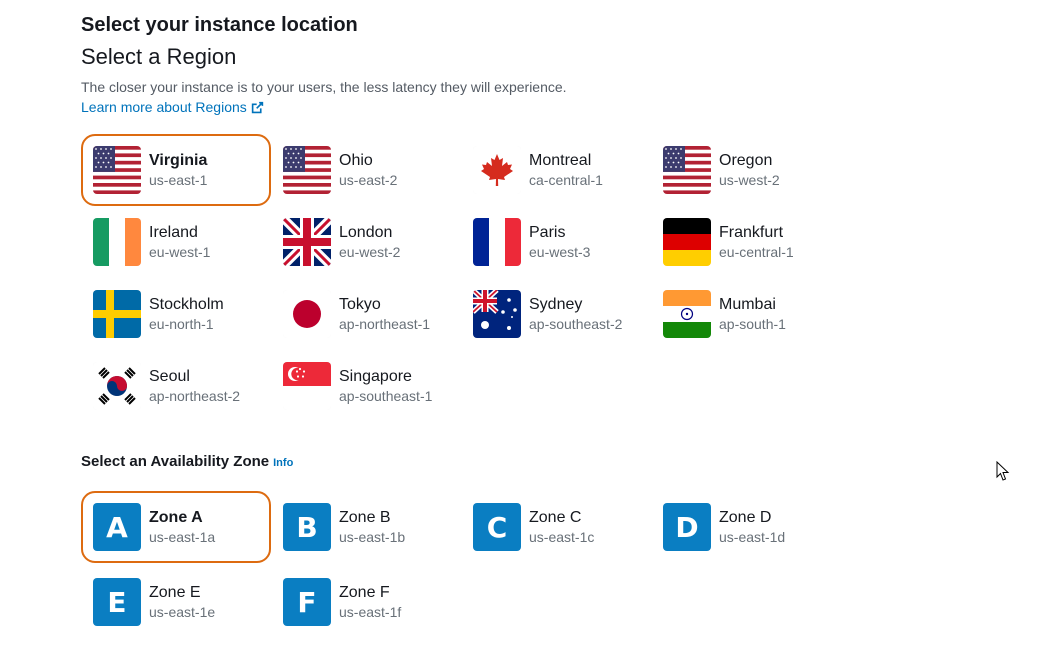 This screenshot has height=655, width=1059. I want to click on zone-name: Zone B, so click(365, 517).